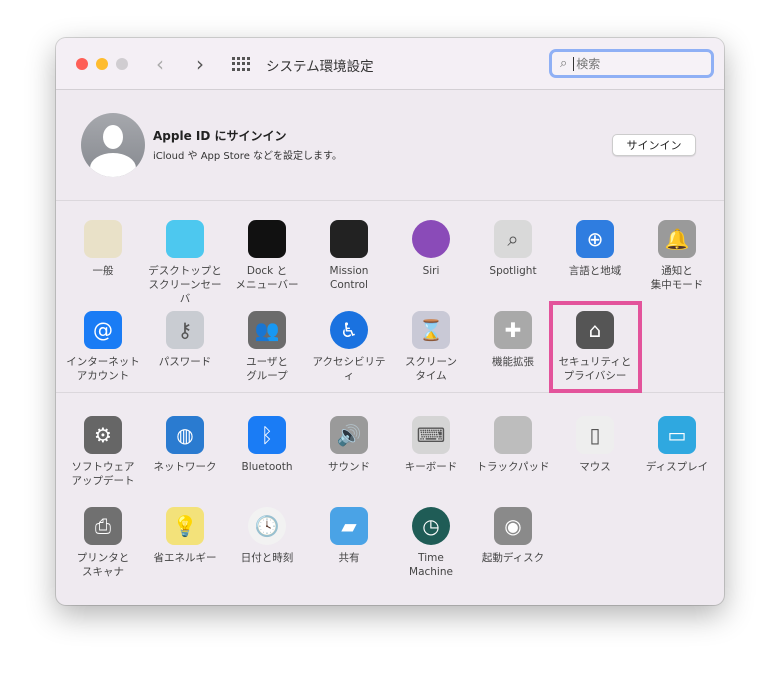 This screenshot has height=680, width=780. What do you see at coordinates (267, 445) in the screenshot?
I see `pref-item-bluetooth: ᛒ Bluetooth` at bounding box center [267, 445].